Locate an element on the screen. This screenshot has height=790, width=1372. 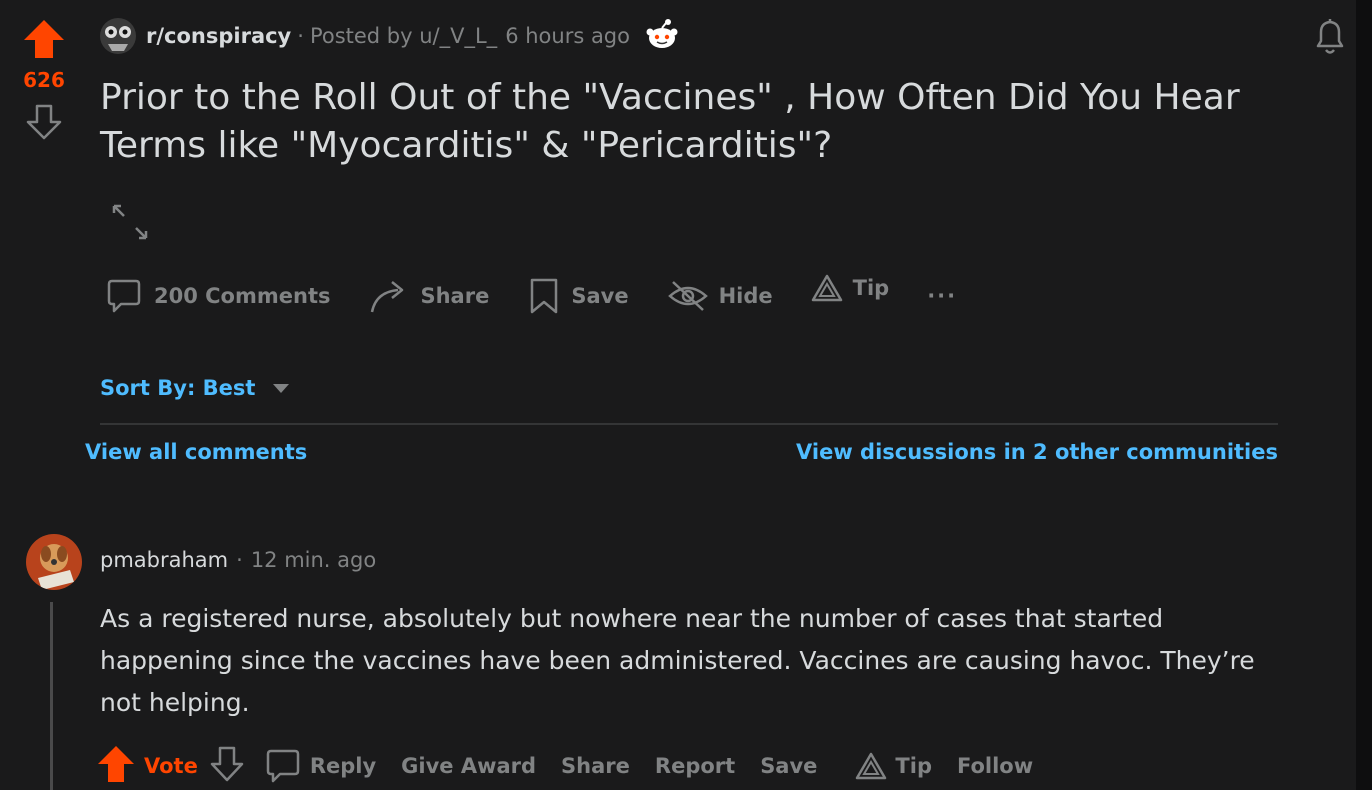
upvote-icon is located at coordinates (44, 40).